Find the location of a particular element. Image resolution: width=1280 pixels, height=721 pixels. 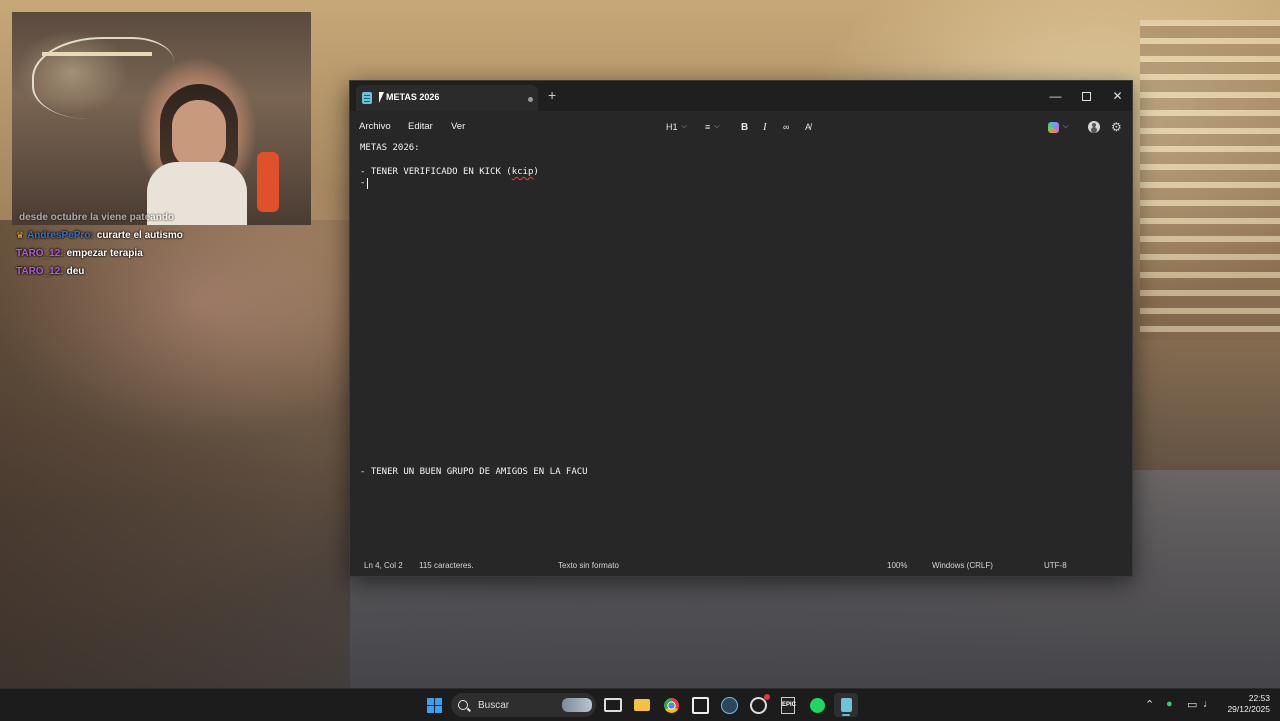

chat-message: desde octubre la viene pateando is located at coordinates (176, 217).